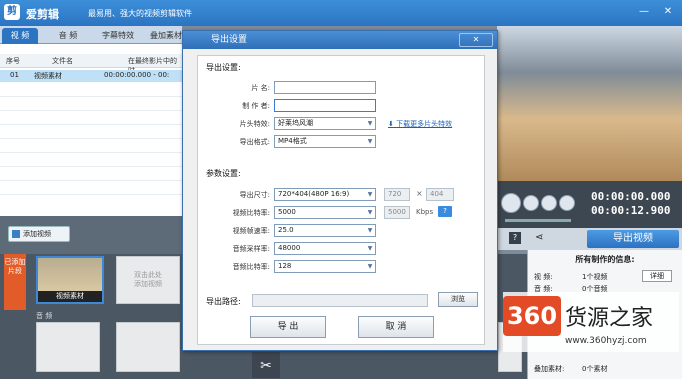 Image resolution: width=682 pixels, height=379 pixels. I want to click on dialog-title: 导出设置, so click(229, 40).